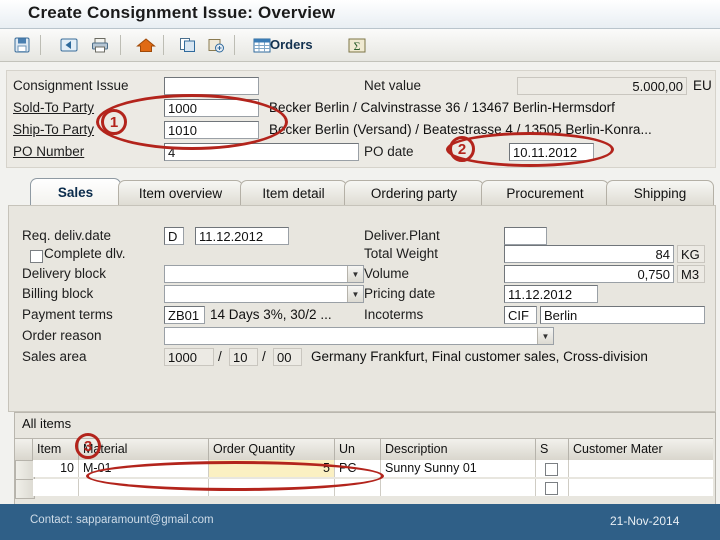  I want to click on total-weight-unit: KG, so click(691, 254).